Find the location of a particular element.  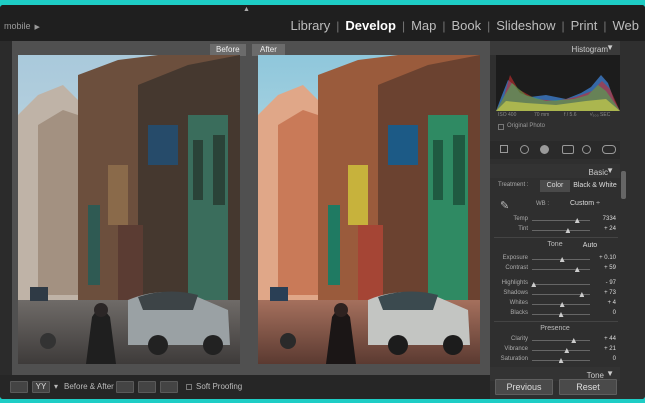

slider-row-blacks: Blacks 0 is located at coordinates (555, 314).